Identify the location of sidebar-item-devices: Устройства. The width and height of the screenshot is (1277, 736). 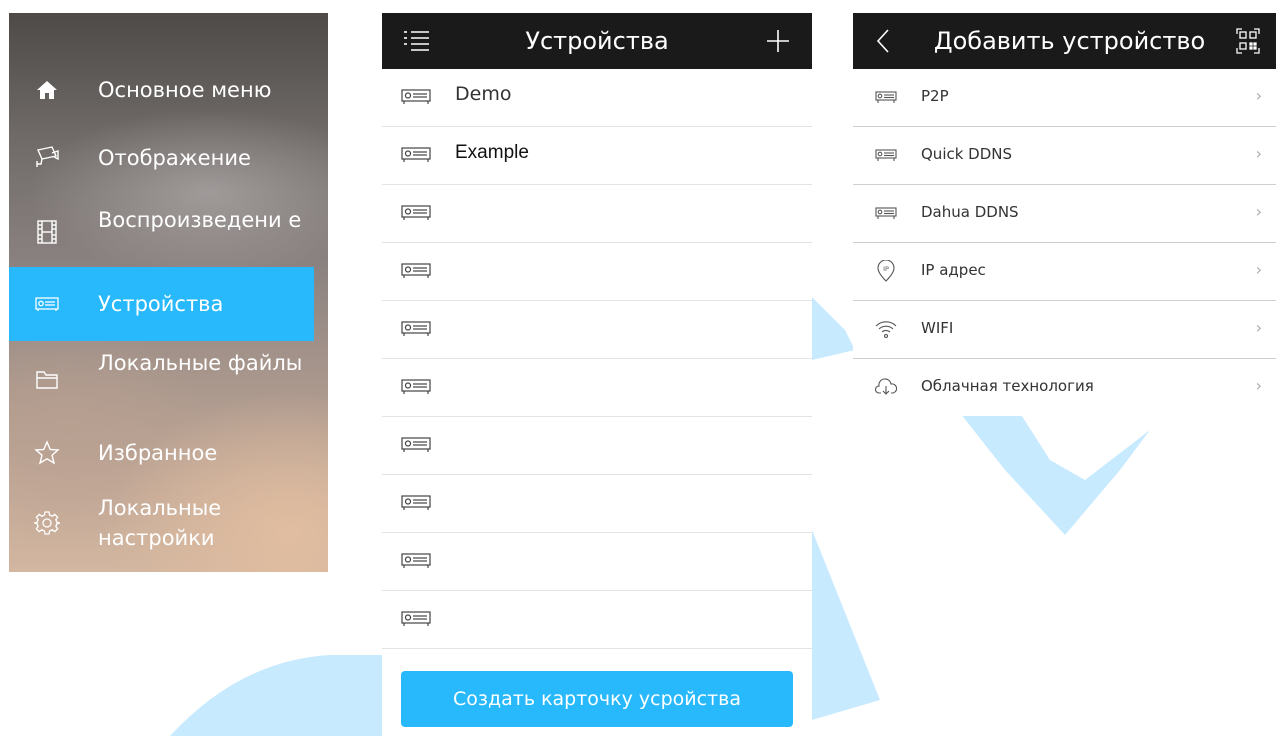
(161, 304).